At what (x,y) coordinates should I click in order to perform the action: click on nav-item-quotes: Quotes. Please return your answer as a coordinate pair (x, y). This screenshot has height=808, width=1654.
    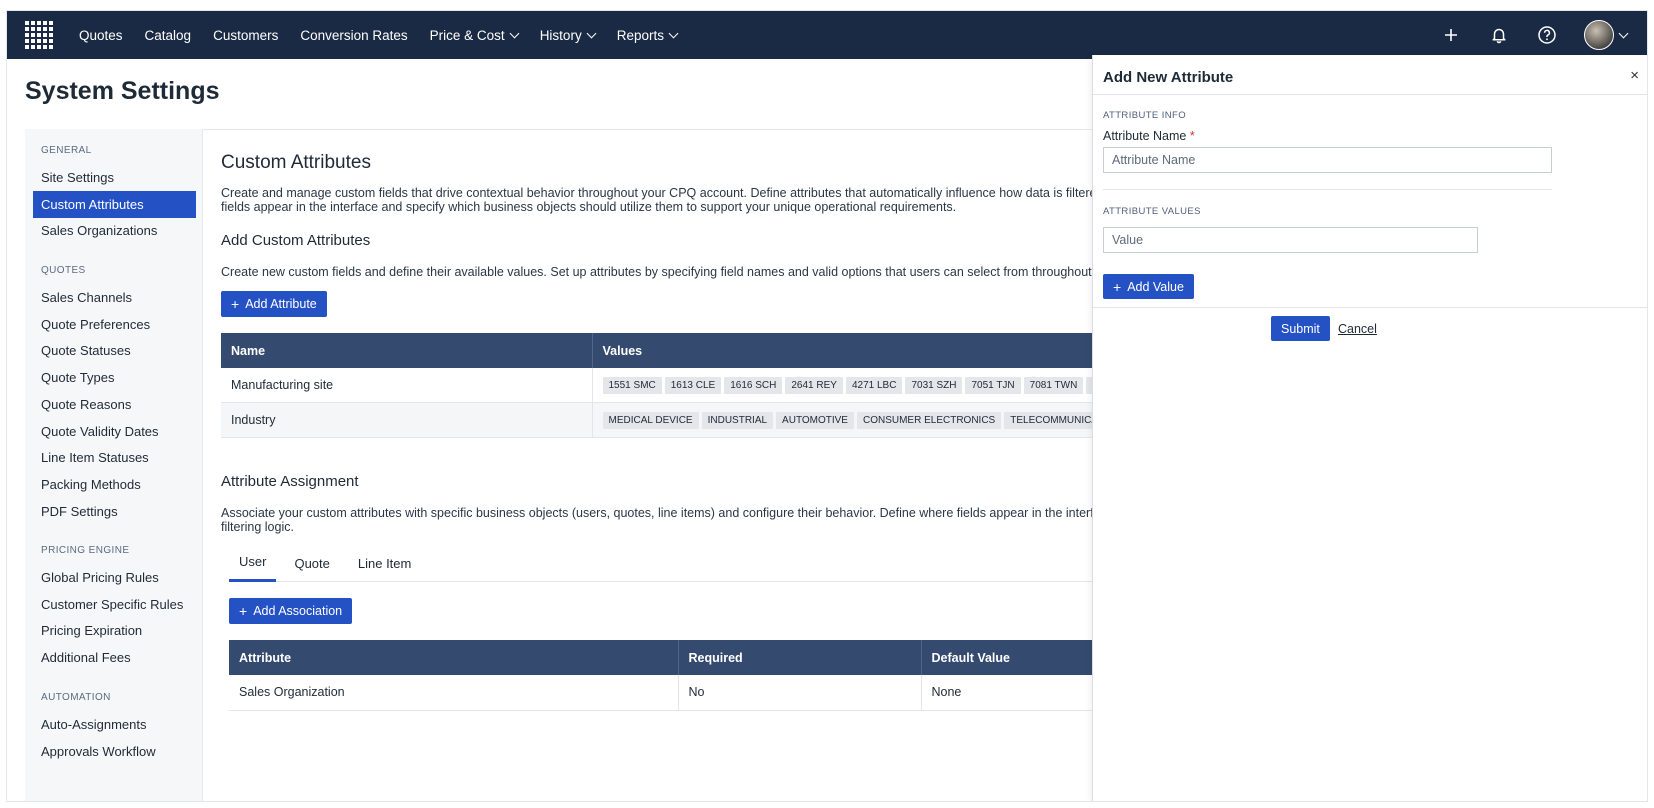
    Looking at the image, I should click on (101, 35).